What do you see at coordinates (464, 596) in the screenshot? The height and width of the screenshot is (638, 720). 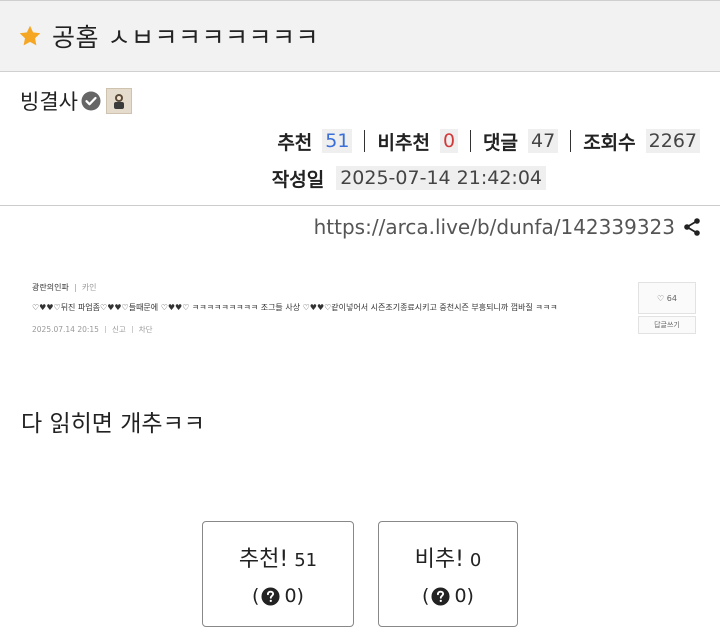 I see `downvote-sub-value: 0)` at bounding box center [464, 596].